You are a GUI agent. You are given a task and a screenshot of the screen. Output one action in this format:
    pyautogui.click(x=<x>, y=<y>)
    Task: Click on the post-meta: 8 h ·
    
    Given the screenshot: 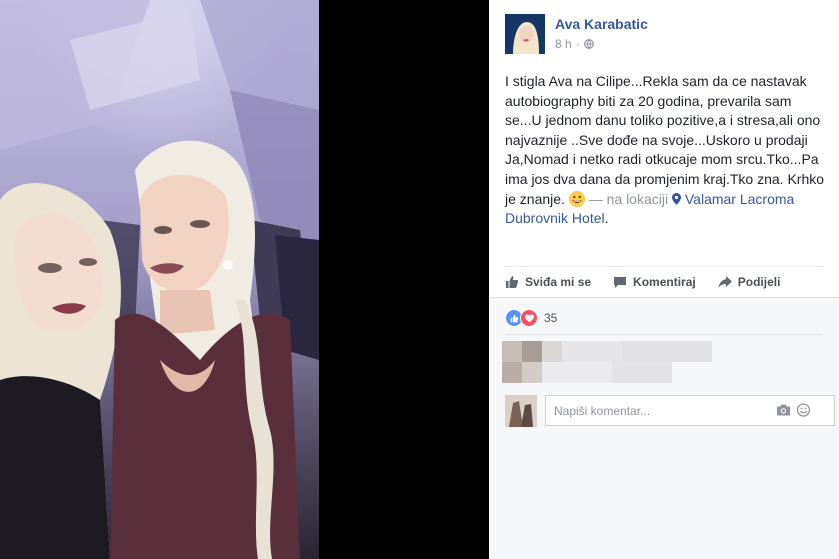 What is the action you would take?
    pyautogui.click(x=574, y=44)
    